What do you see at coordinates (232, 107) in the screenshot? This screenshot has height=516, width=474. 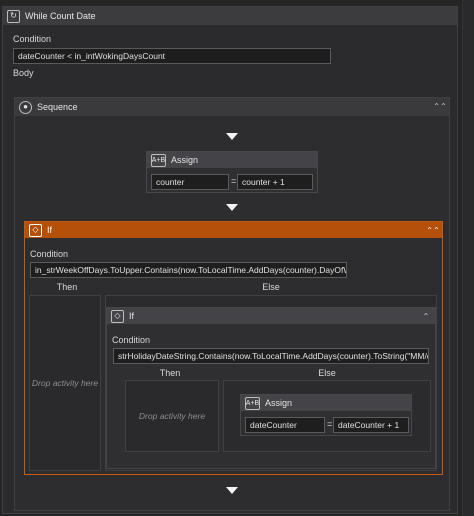 I see `sequence-header: ● Sequence ⌃⌃` at bounding box center [232, 107].